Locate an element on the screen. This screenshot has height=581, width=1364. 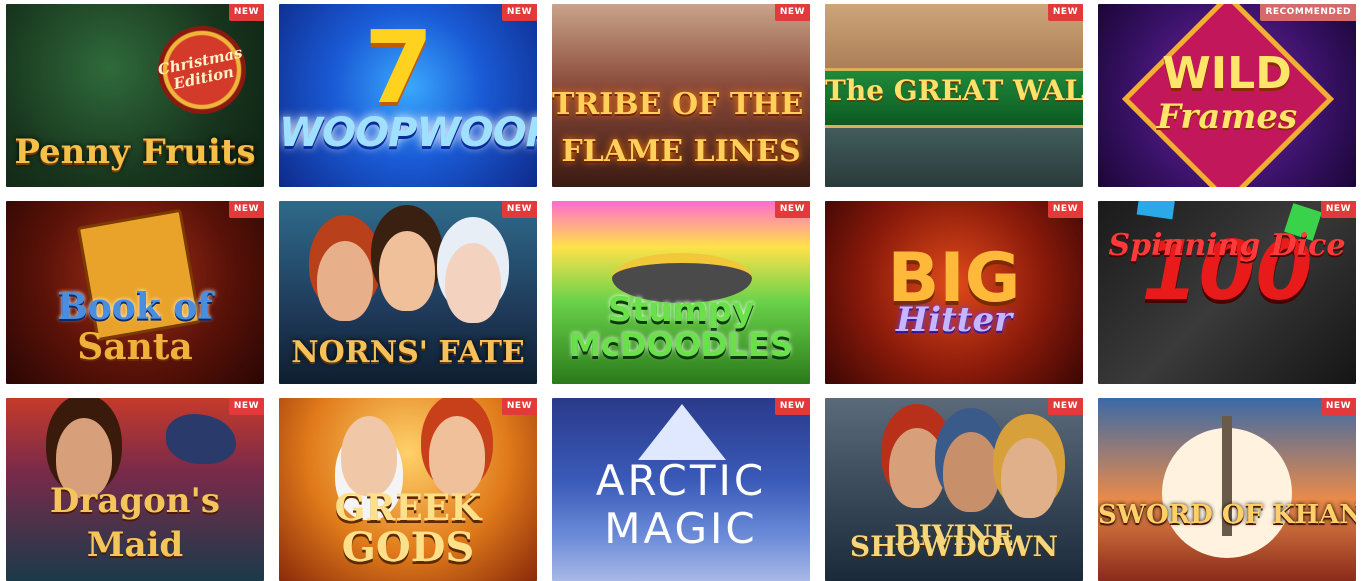
game-title: ARCTIC is located at coordinates (681, 480).